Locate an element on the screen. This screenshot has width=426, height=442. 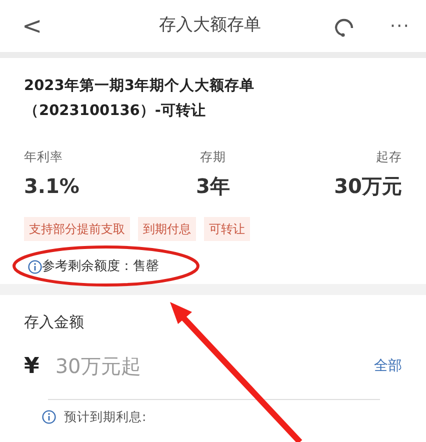
feature-tag: 支持部分提前支取 is located at coordinates (77, 228).